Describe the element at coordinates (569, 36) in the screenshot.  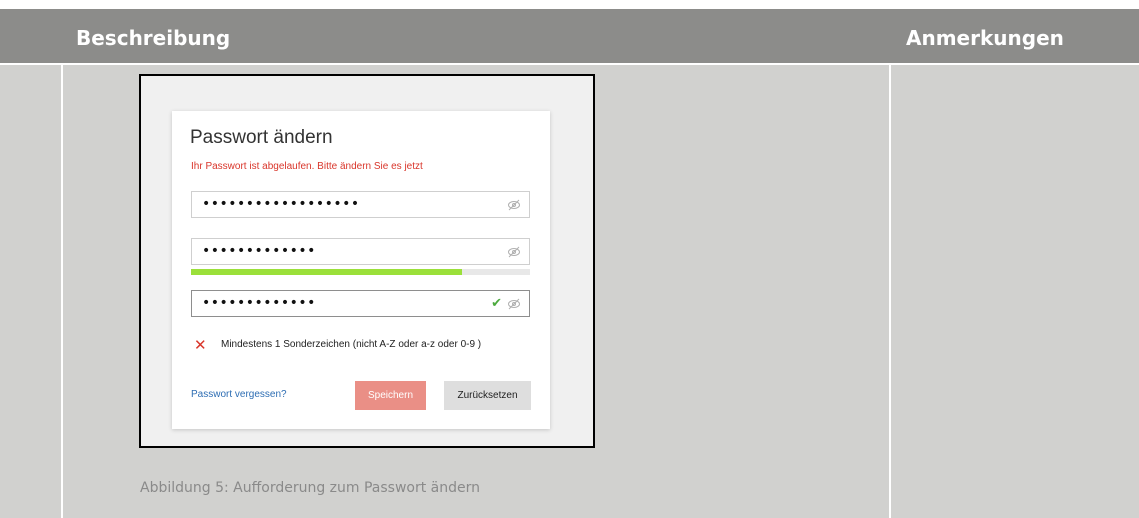
I see `table-header-row: Beschreibung Anmerkungen` at that location.